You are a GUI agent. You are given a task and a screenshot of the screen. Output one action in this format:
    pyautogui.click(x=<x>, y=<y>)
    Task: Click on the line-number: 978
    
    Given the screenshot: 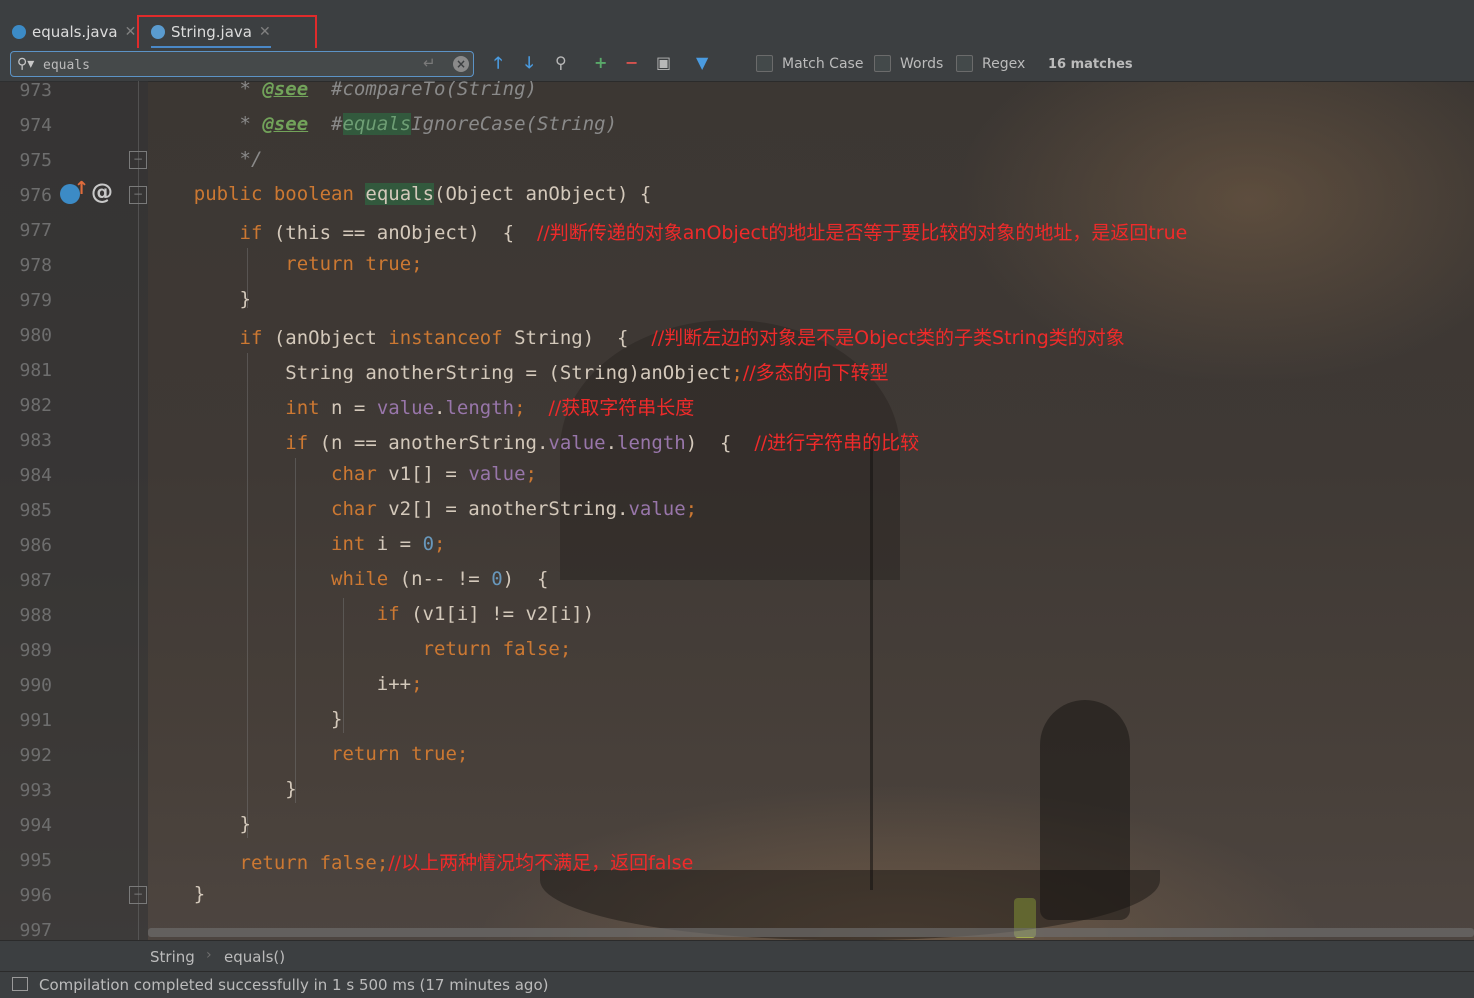 What is the action you would take?
    pyautogui.click(x=35, y=265)
    